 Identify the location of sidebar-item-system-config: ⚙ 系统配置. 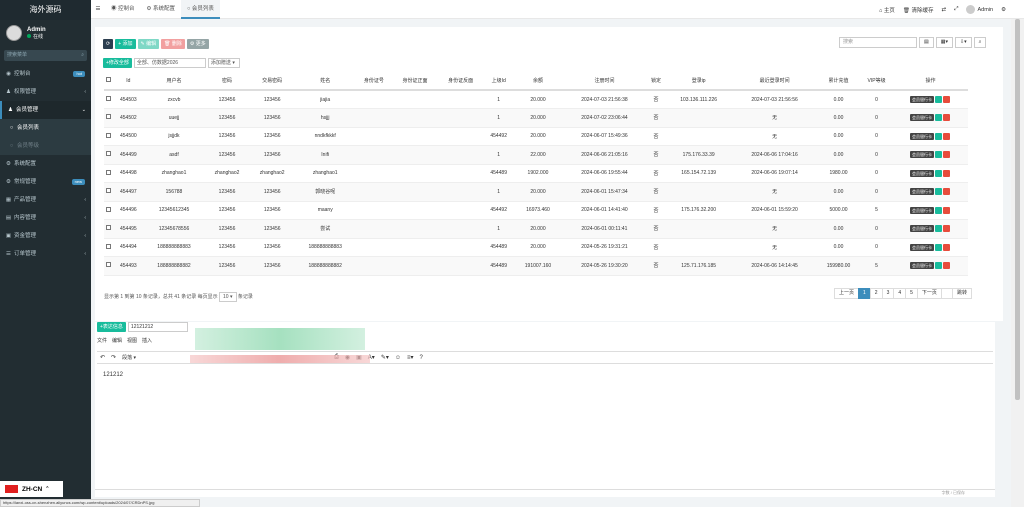
(45, 164).